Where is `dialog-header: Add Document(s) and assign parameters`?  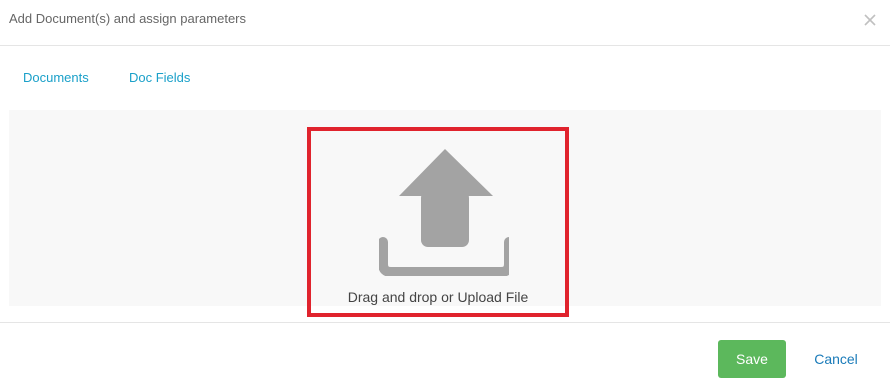
dialog-header: Add Document(s) and assign parameters is located at coordinates (445, 23).